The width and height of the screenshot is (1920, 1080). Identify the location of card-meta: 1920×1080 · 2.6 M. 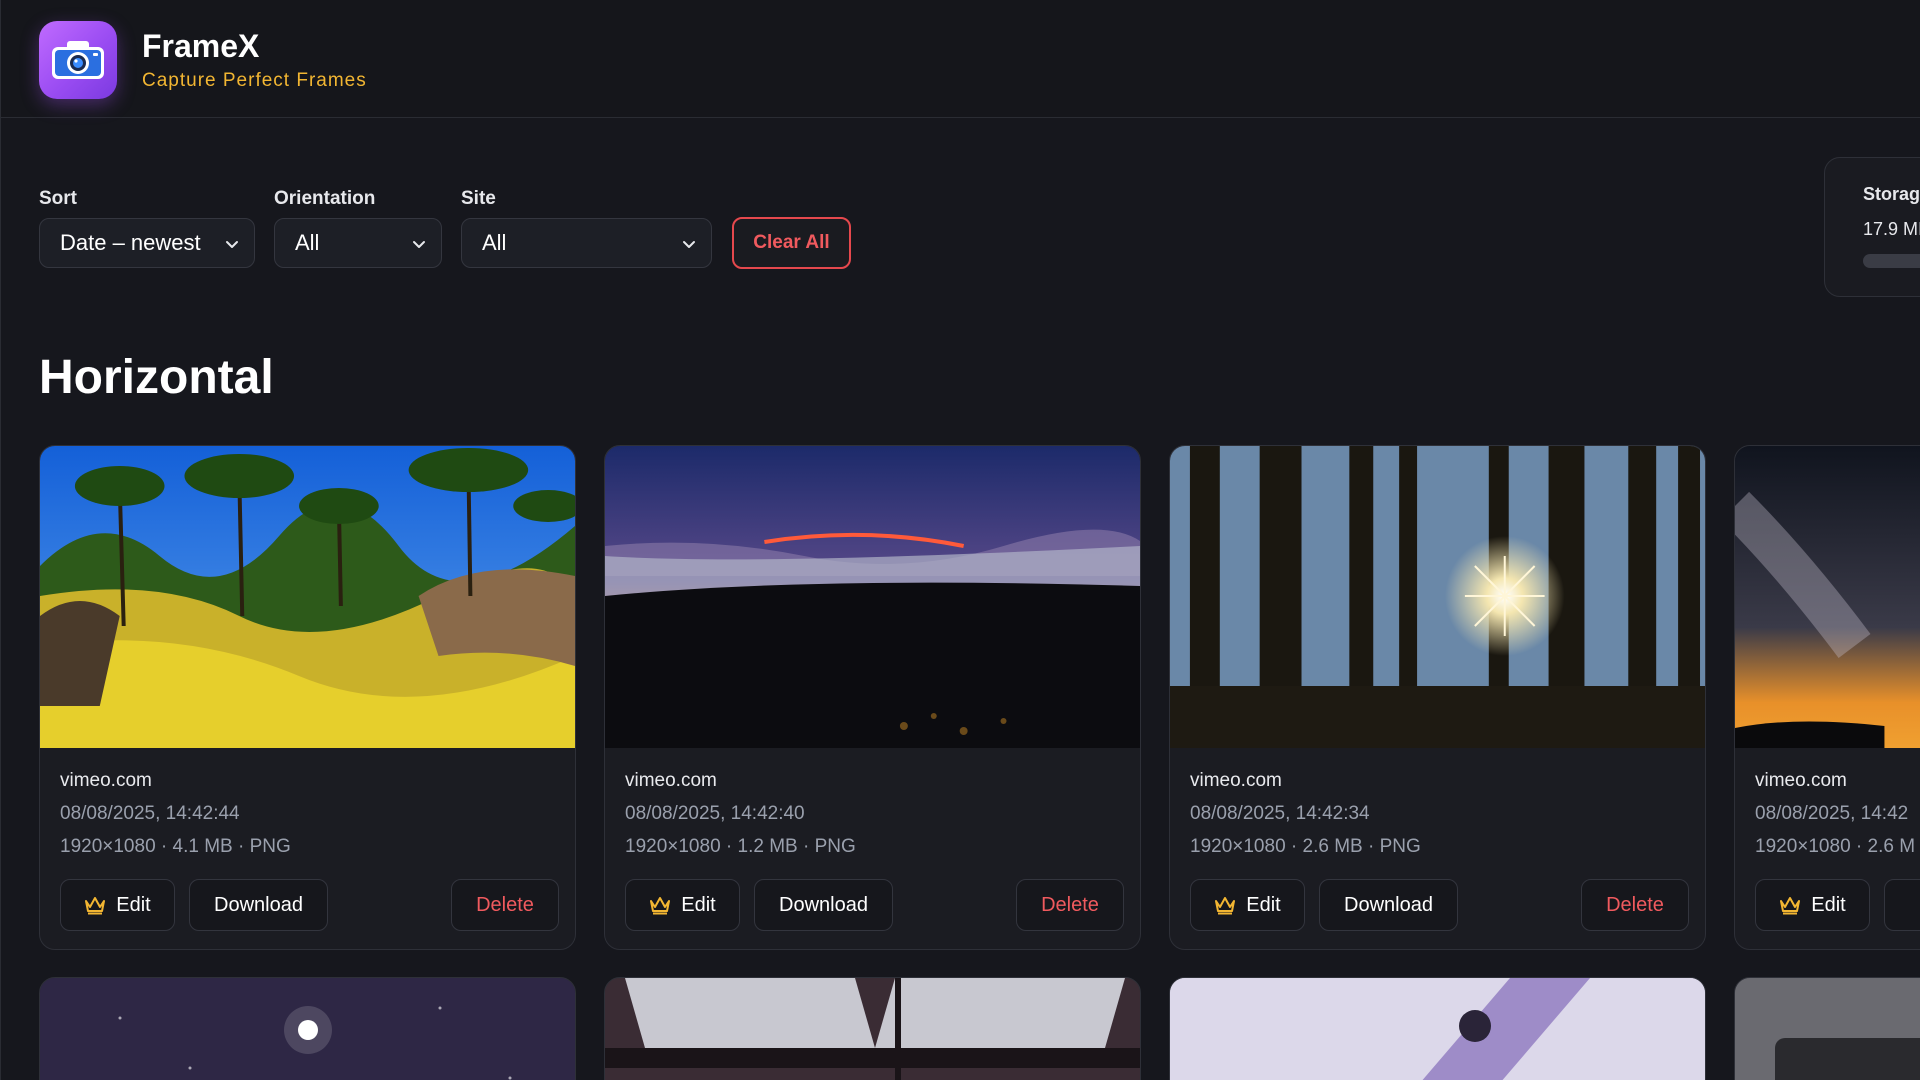
(1835, 846).